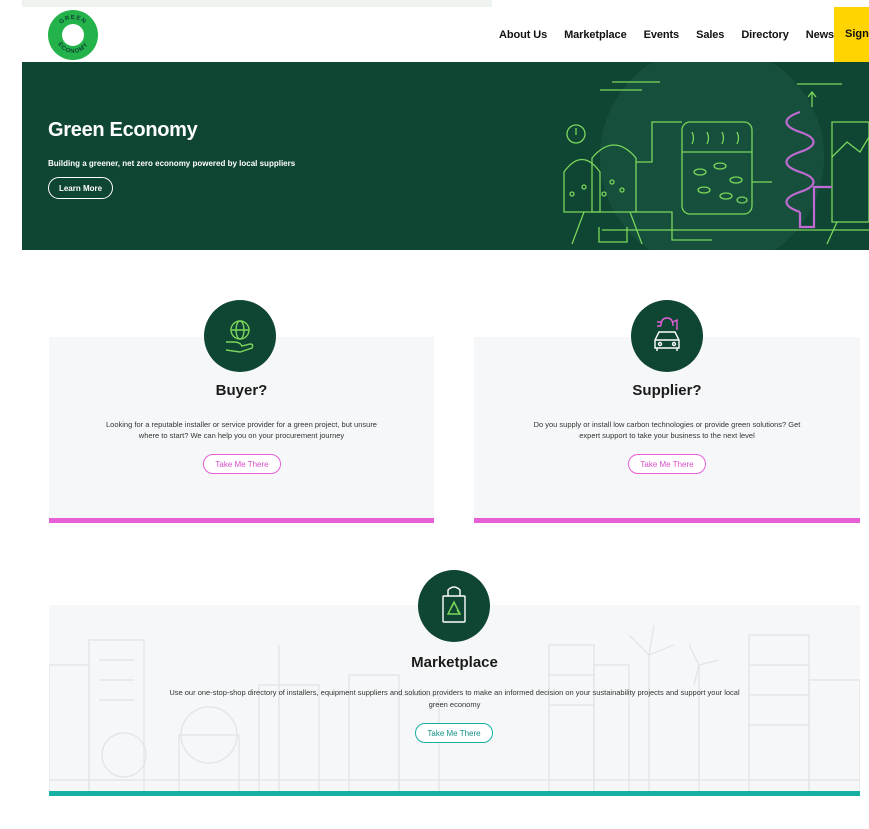 The width and height of the screenshot is (869, 829). Describe the element at coordinates (73, 48) in the screenshot. I see `svg-text: ECONOMY` at that location.